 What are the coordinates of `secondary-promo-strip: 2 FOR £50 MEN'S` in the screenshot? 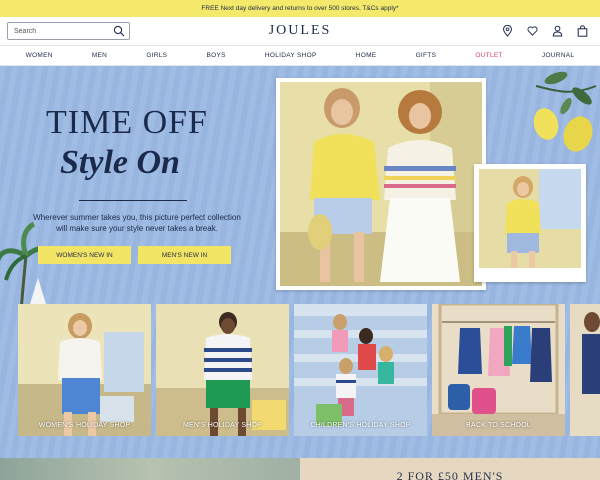 It's located at (300, 469).